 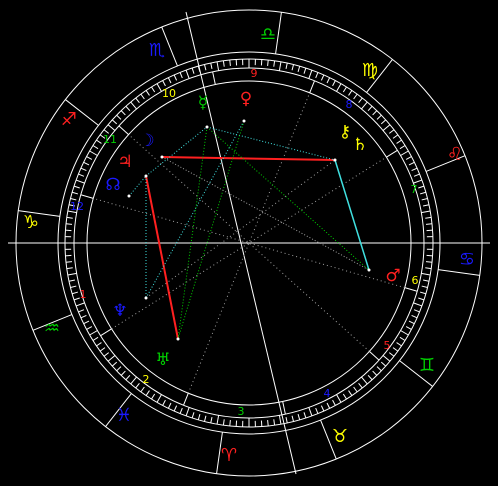 I want to click on house-number: 6, so click(x=415, y=280).